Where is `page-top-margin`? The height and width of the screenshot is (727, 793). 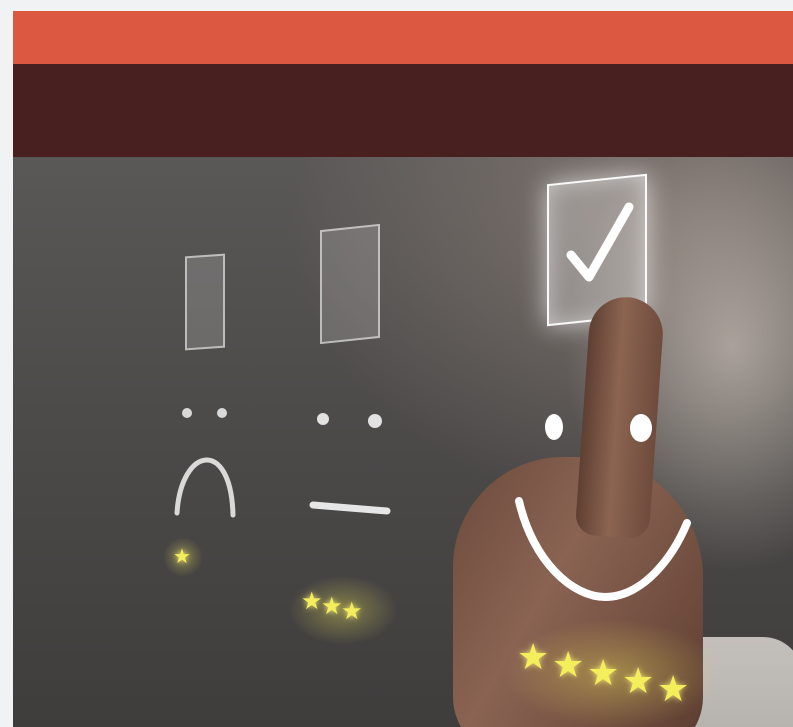 page-top-margin is located at coordinates (396, 5).